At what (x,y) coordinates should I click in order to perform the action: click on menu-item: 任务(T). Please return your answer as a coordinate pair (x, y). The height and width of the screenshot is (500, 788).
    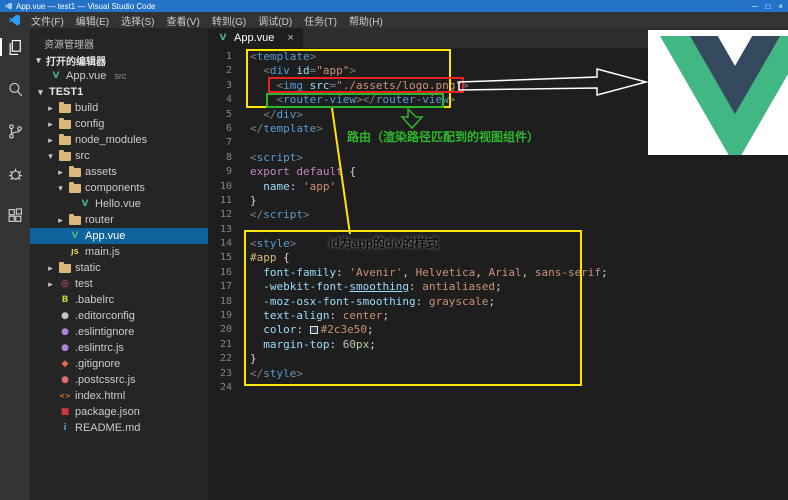
    Looking at the image, I should click on (320, 20).